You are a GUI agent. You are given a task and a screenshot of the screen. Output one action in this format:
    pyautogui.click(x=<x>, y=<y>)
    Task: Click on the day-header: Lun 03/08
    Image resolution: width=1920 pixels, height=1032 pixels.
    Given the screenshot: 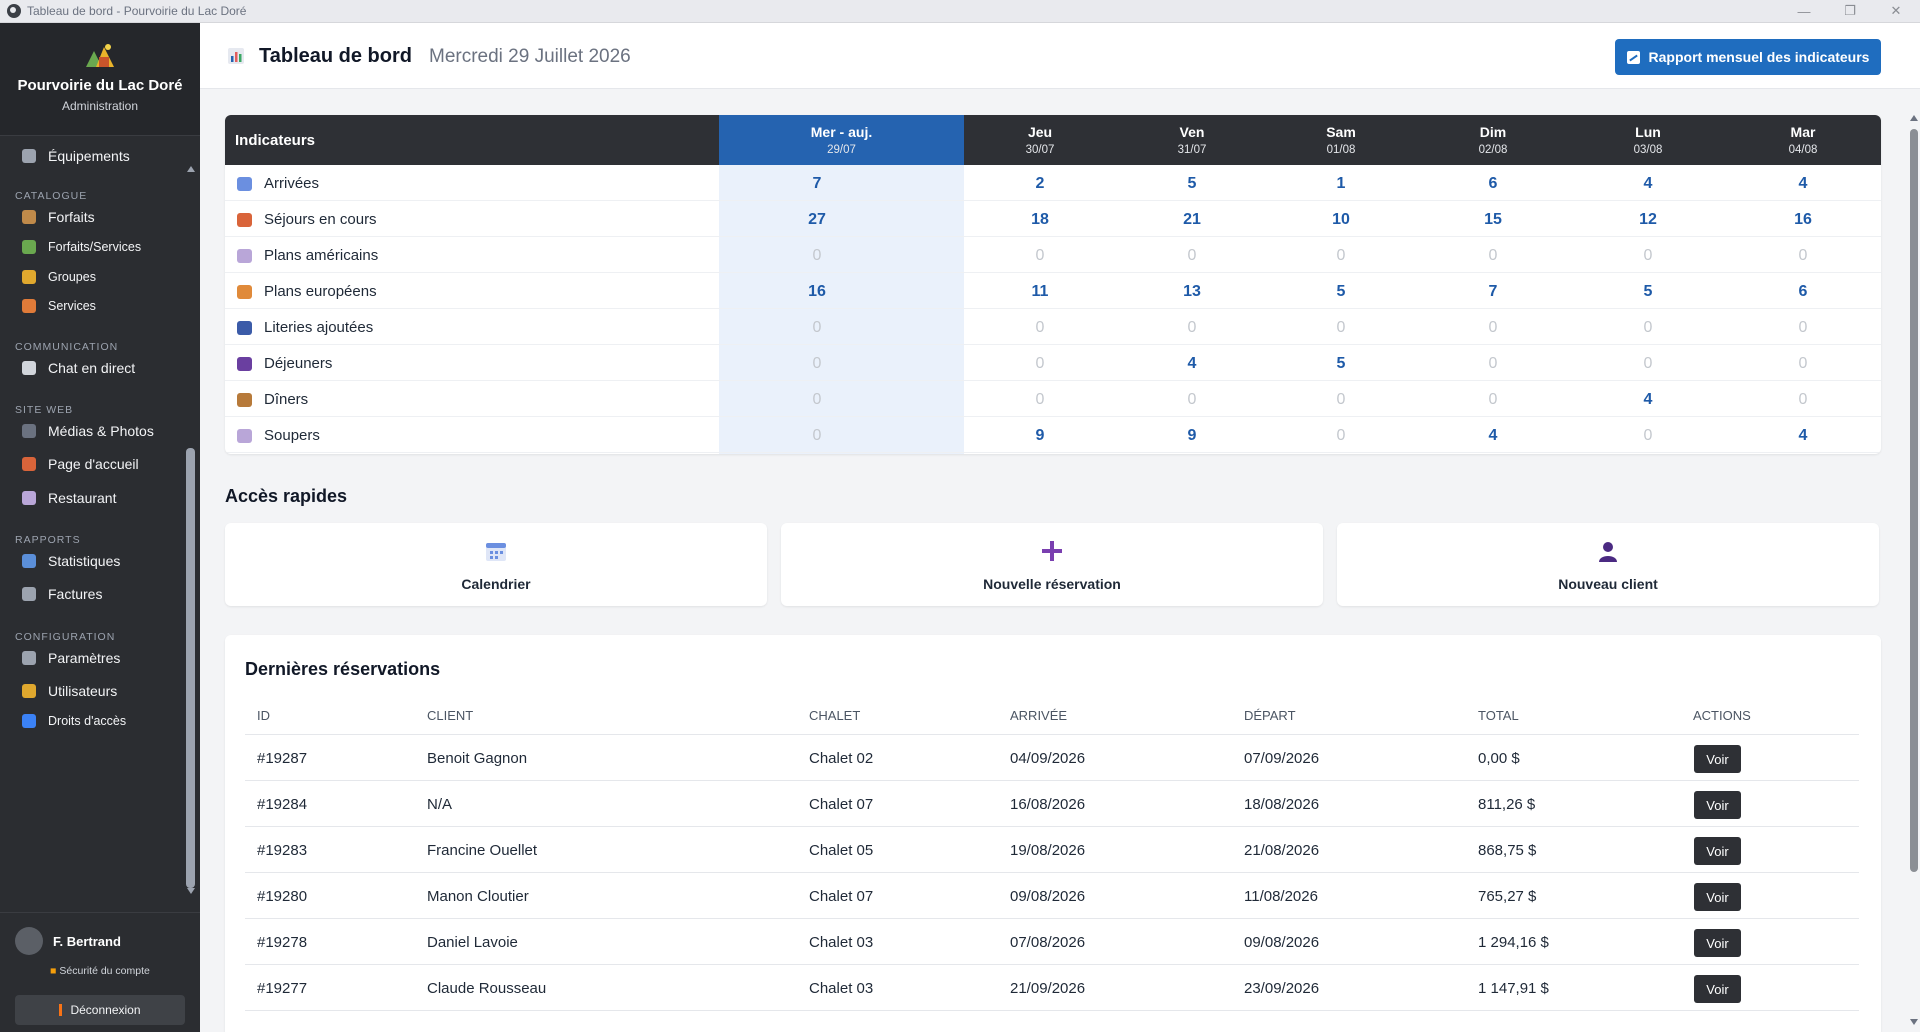 What is the action you would take?
    pyautogui.click(x=1648, y=140)
    